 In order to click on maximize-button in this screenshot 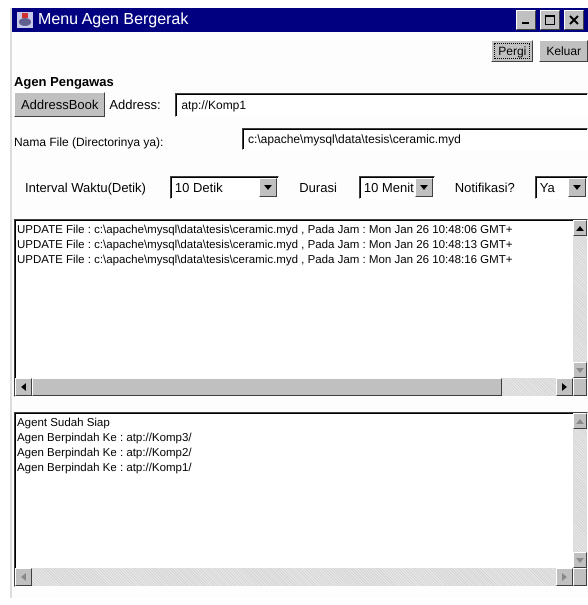, I will do `click(550, 20)`.